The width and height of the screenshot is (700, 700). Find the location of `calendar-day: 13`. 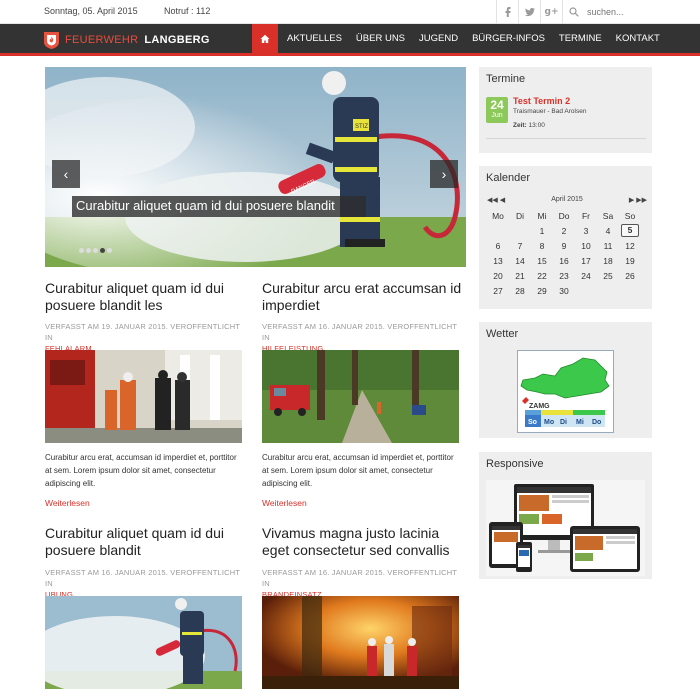

calendar-day: 13 is located at coordinates (498, 260).